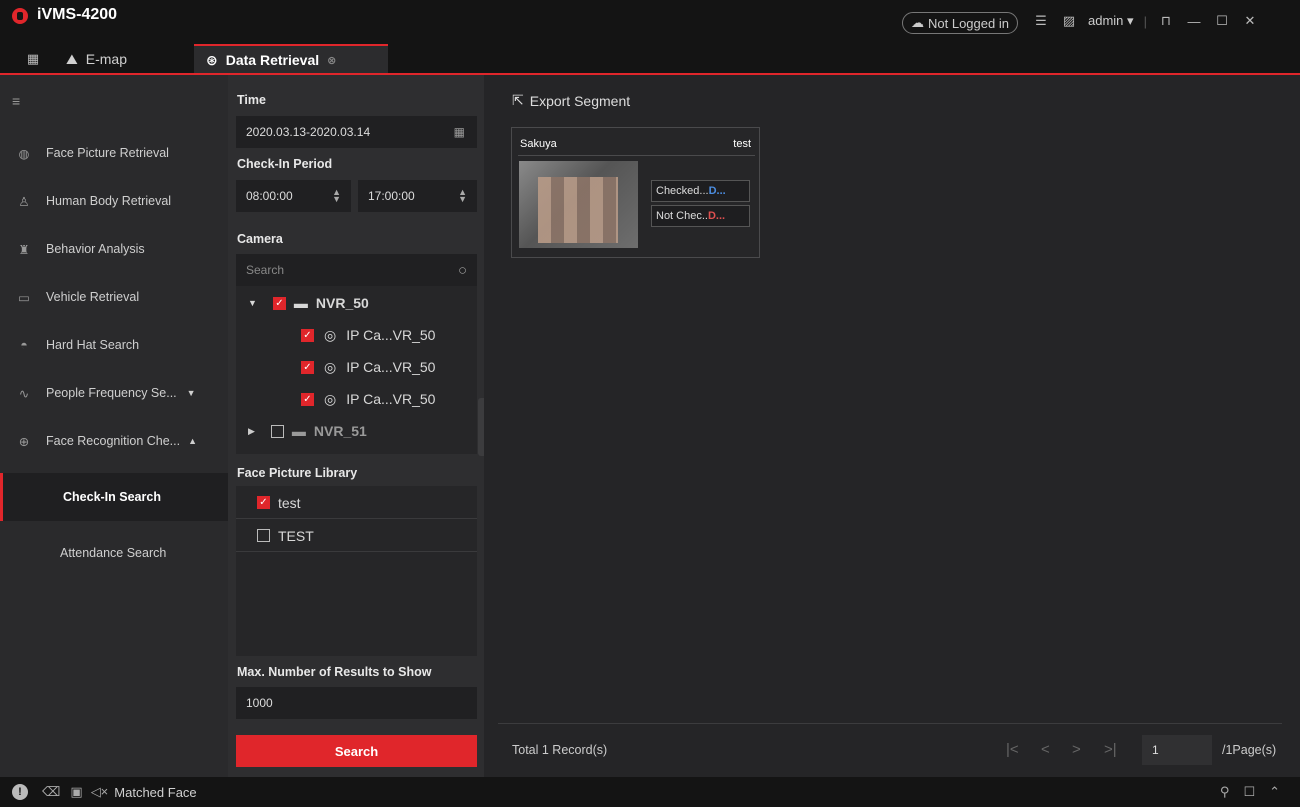 Image resolution: width=1300 pixels, height=807 pixels. What do you see at coordinates (285, 164) in the screenshot?
I see `check-in-period-label: Check-In Period` at bounding box center [285, 164].